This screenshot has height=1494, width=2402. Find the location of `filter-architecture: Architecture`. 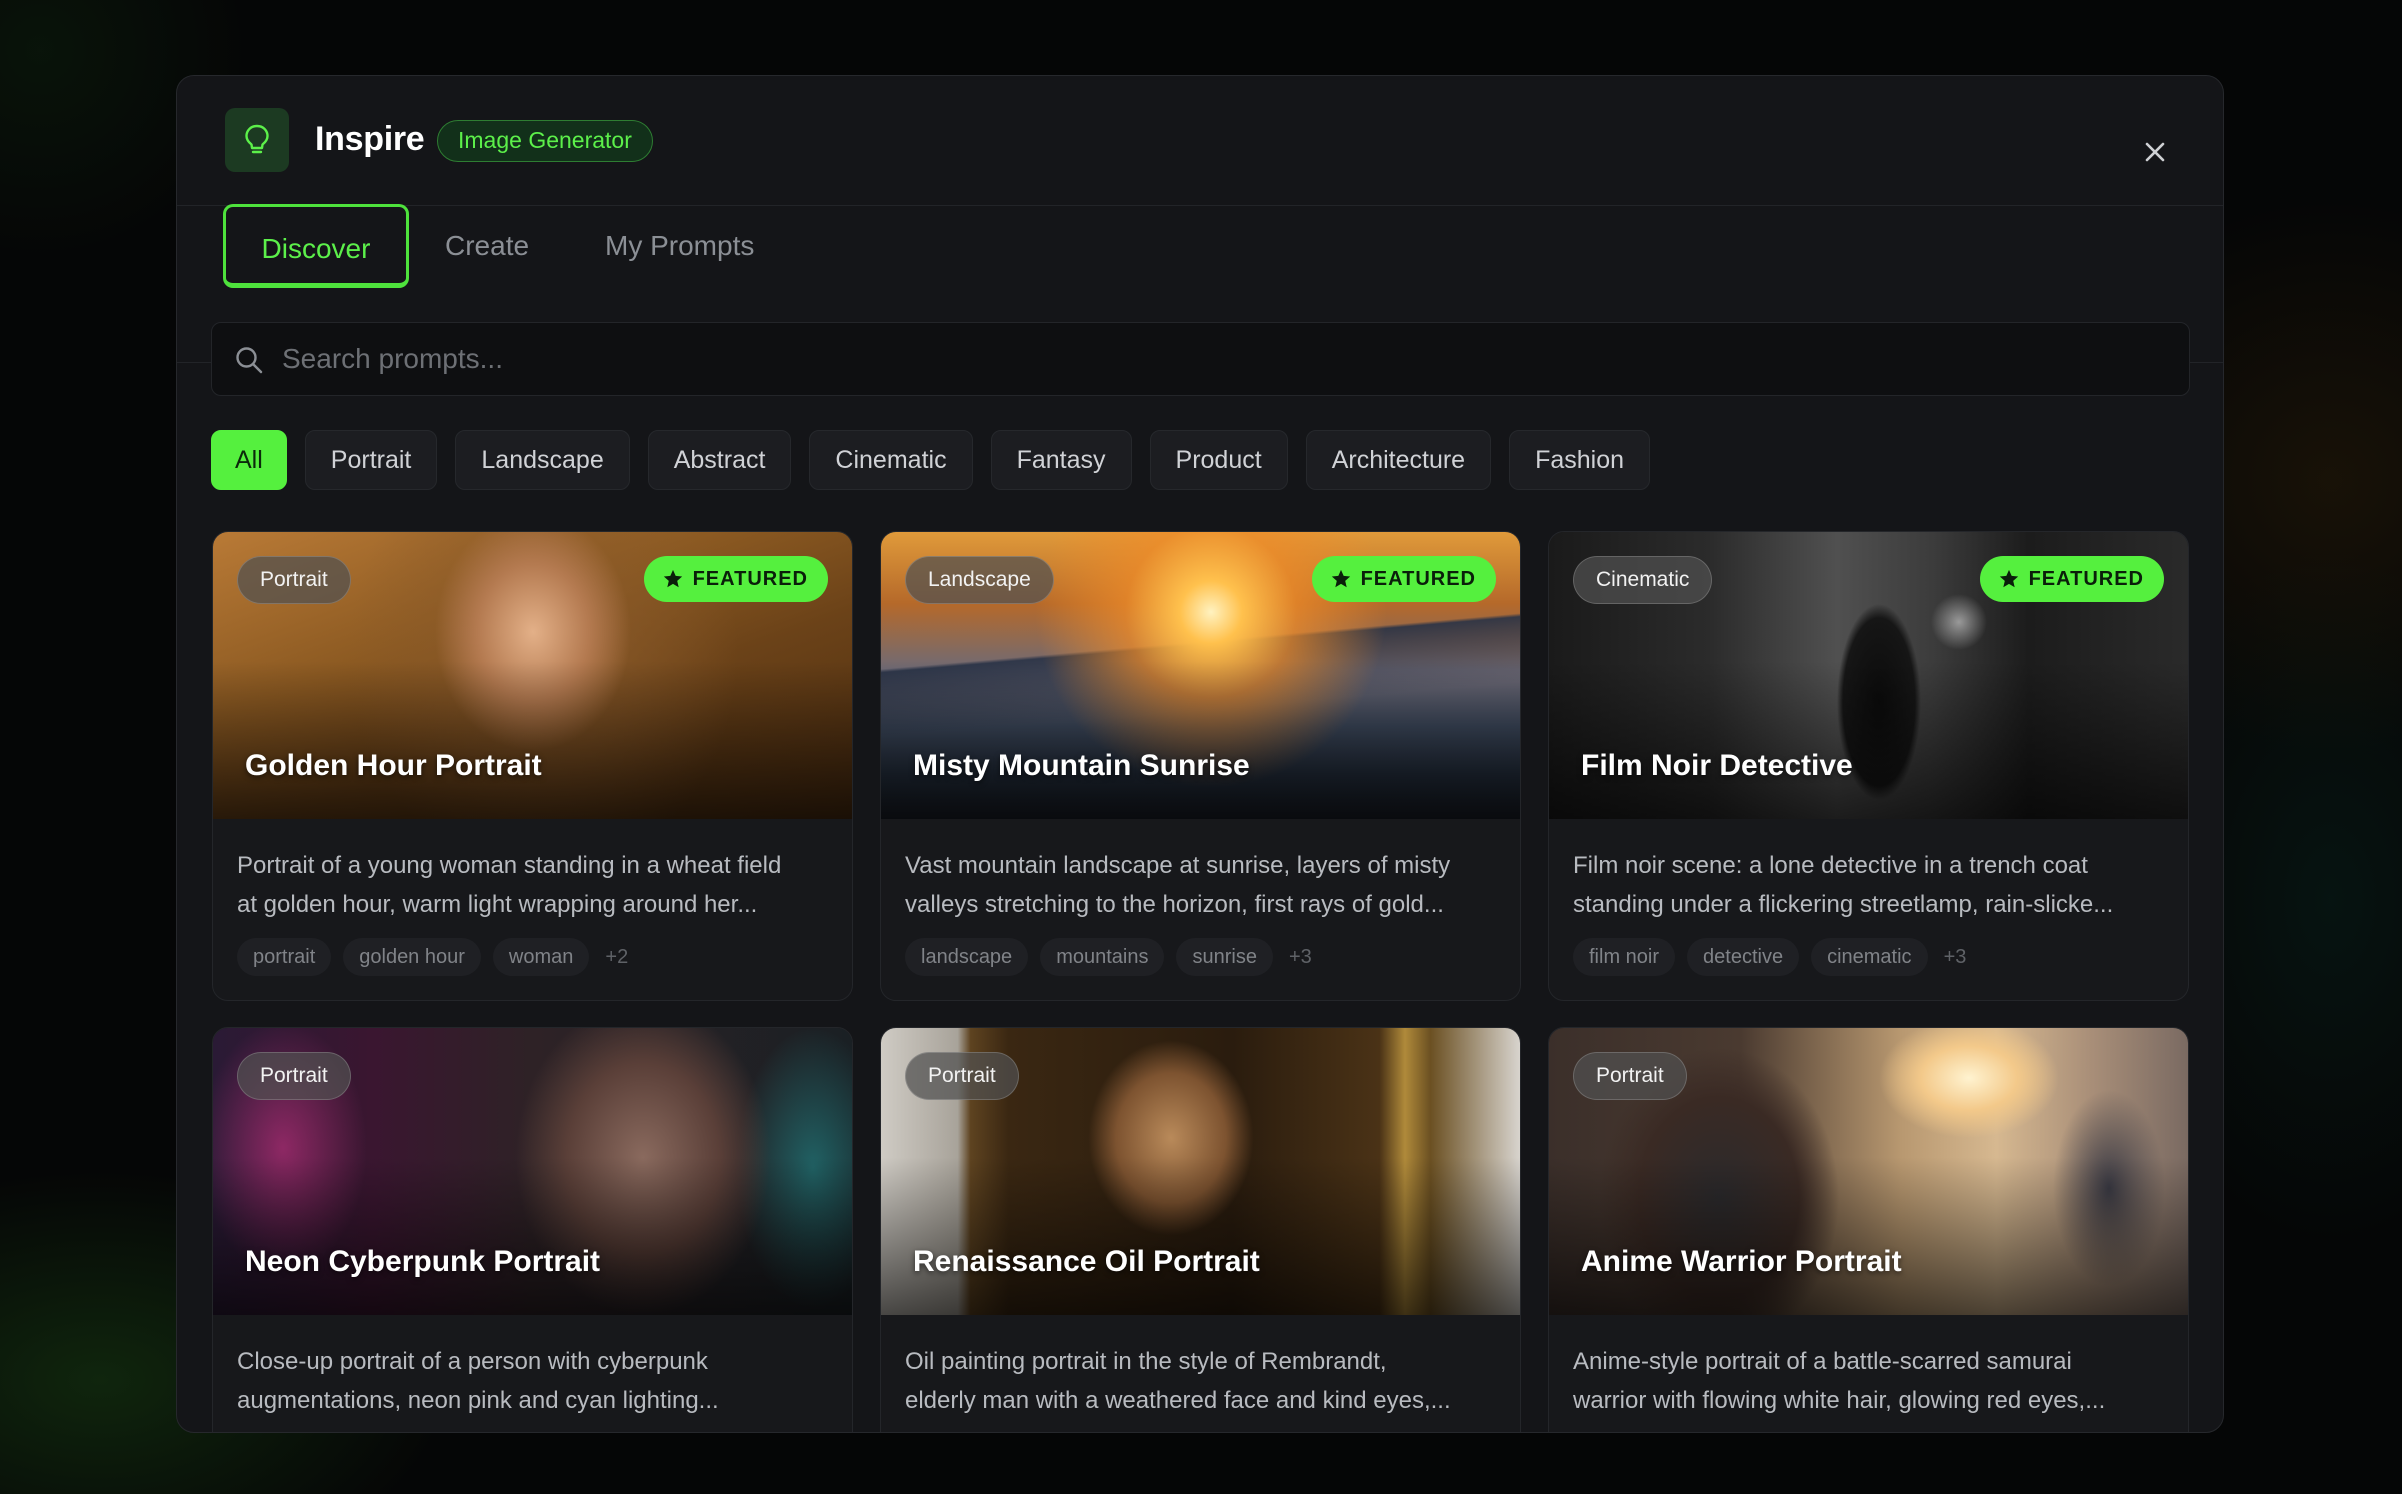

filter-architecture: Architecture is located at coordinates (1398, 460).